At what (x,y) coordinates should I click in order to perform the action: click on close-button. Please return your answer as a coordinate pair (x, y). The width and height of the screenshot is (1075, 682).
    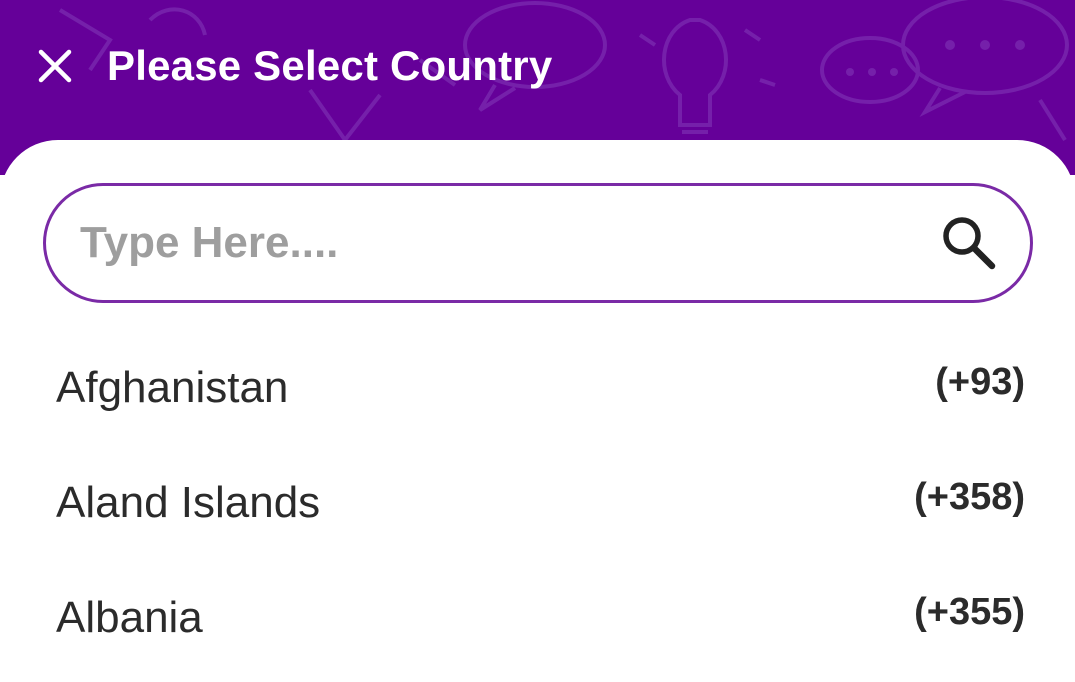
    Looking at the image, I should click on (55, 66).